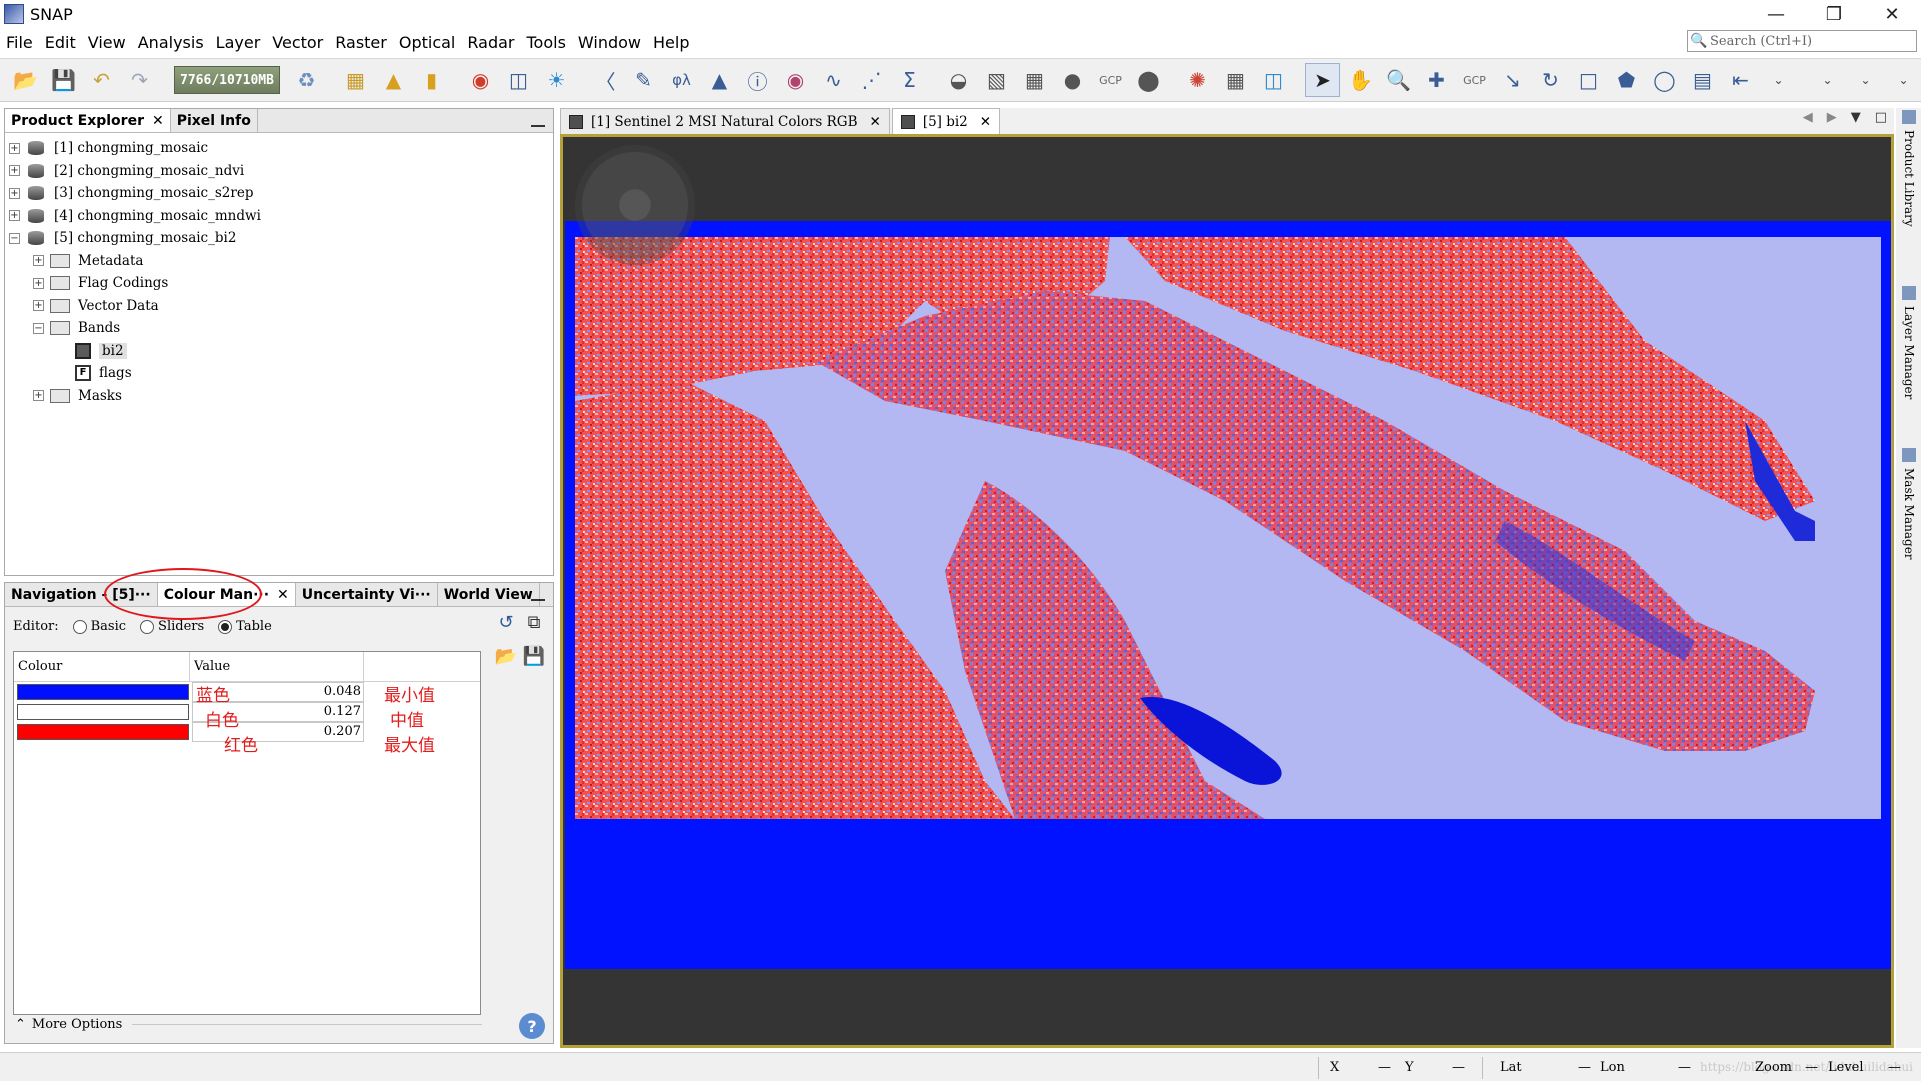  What do you see at coordinates (545, 42) in the screenshot?
I see `menu-tools: Tools` at bounding box center [545, 42].